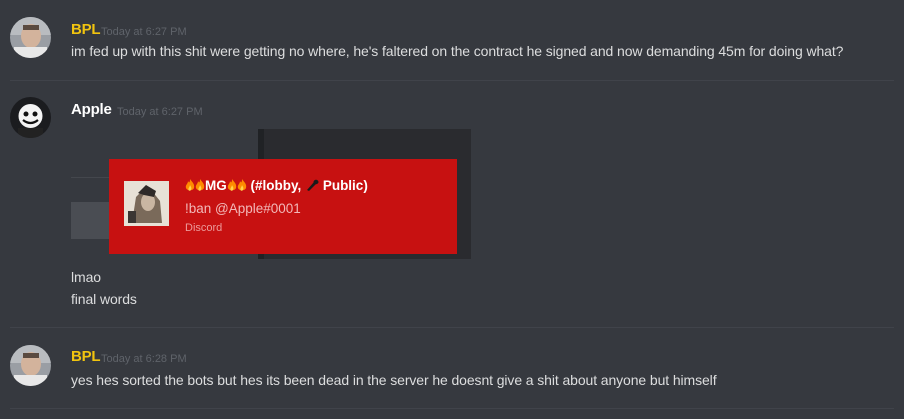  What do you see at coordinates (345, 185) in the screenshot?
I see `card-title-public: Public)` at bounding box center [345, 185].